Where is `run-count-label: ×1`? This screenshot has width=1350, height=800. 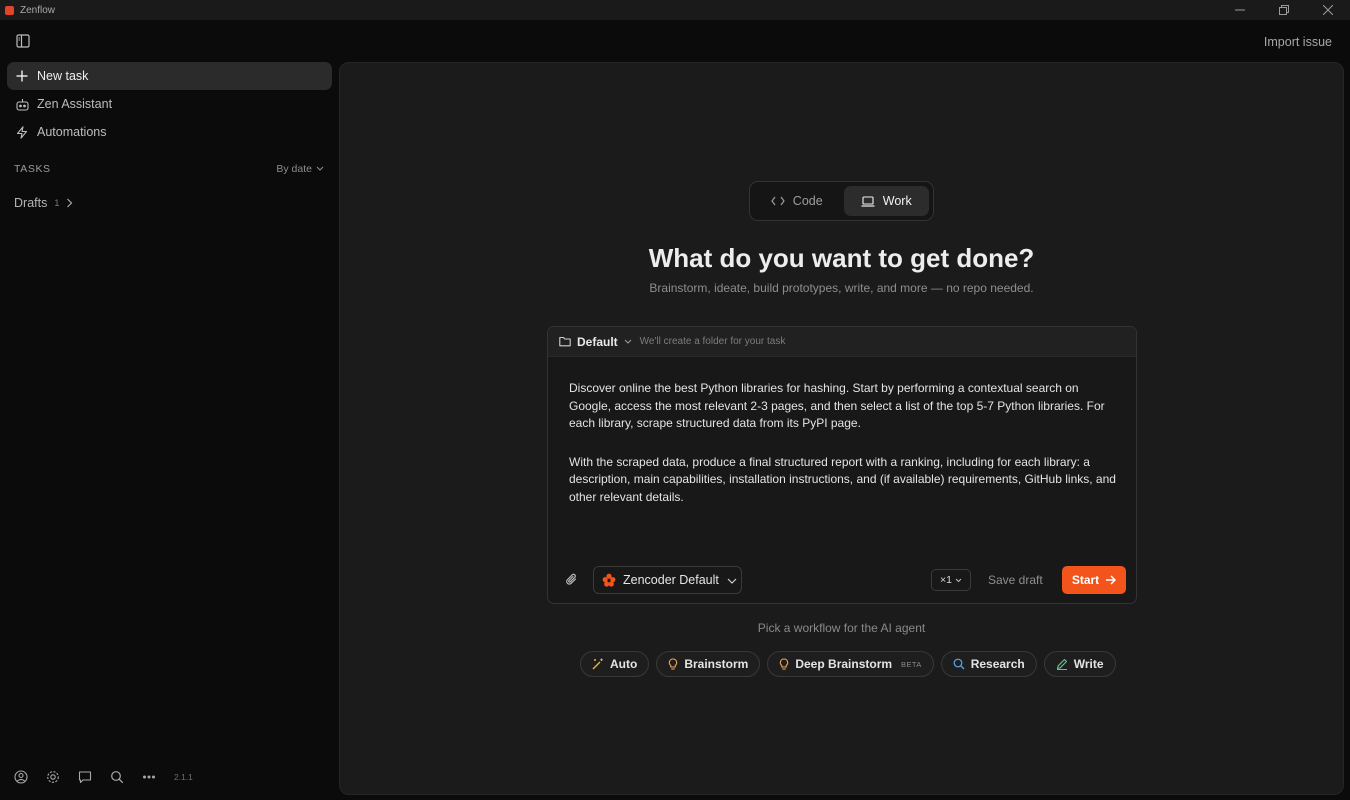
run-count-label: ×1 is located at coordinates (946, 580).